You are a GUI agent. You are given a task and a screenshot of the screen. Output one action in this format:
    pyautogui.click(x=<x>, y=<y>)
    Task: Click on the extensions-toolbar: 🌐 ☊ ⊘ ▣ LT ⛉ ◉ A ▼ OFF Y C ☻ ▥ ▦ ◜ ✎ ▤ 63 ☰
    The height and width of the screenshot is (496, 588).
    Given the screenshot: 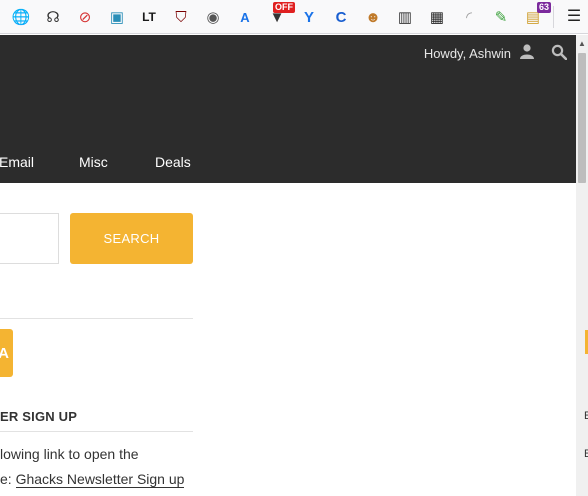 What is the action you would take?
    pyautogui.click(x=294, y=17)
    